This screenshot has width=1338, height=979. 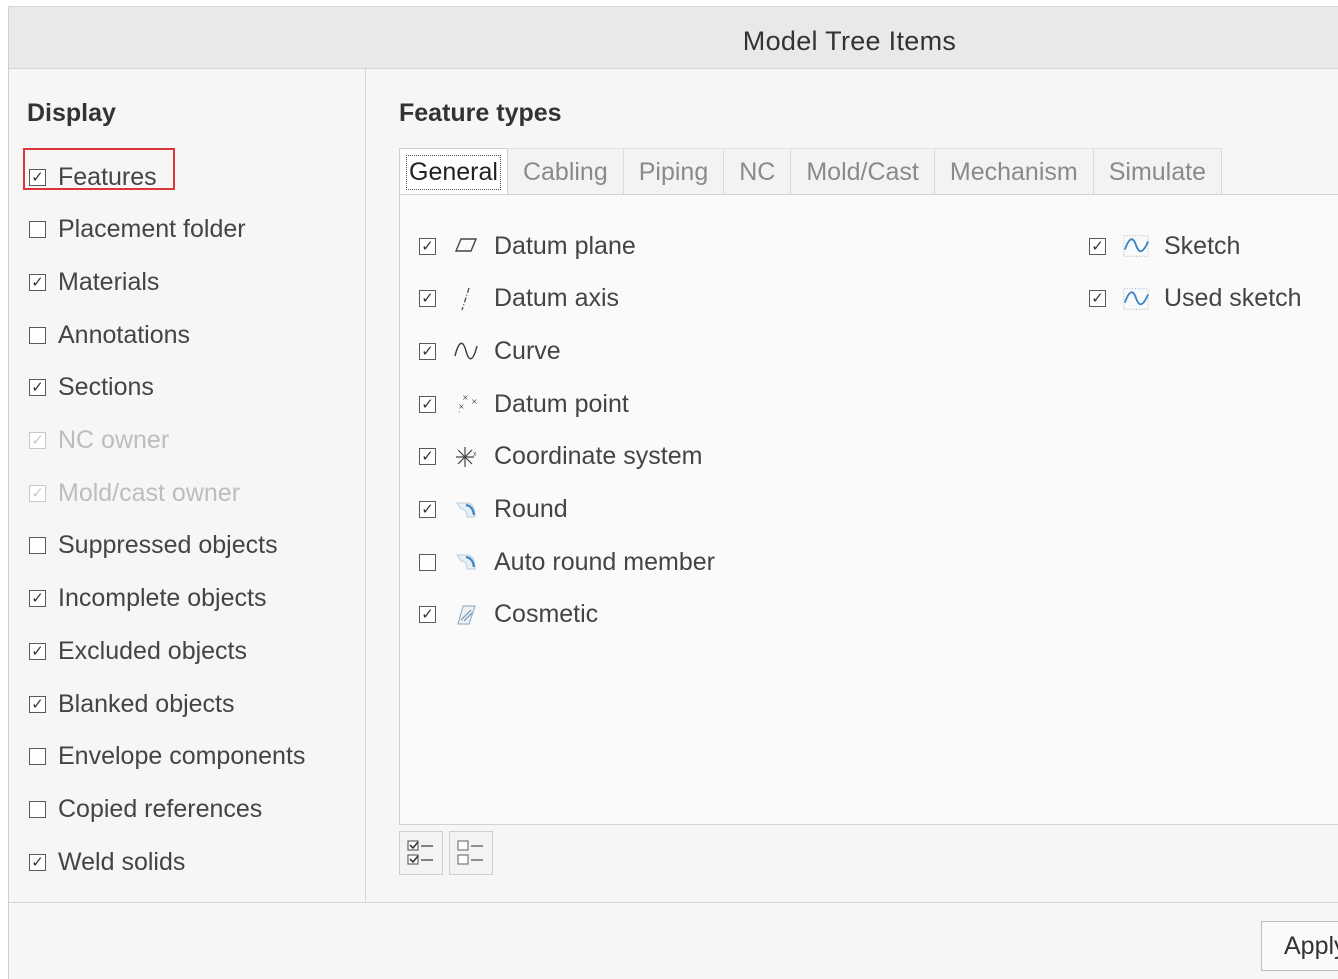 I want to click on dialog-title: Model Tree Items, so click(x=849, y=41).